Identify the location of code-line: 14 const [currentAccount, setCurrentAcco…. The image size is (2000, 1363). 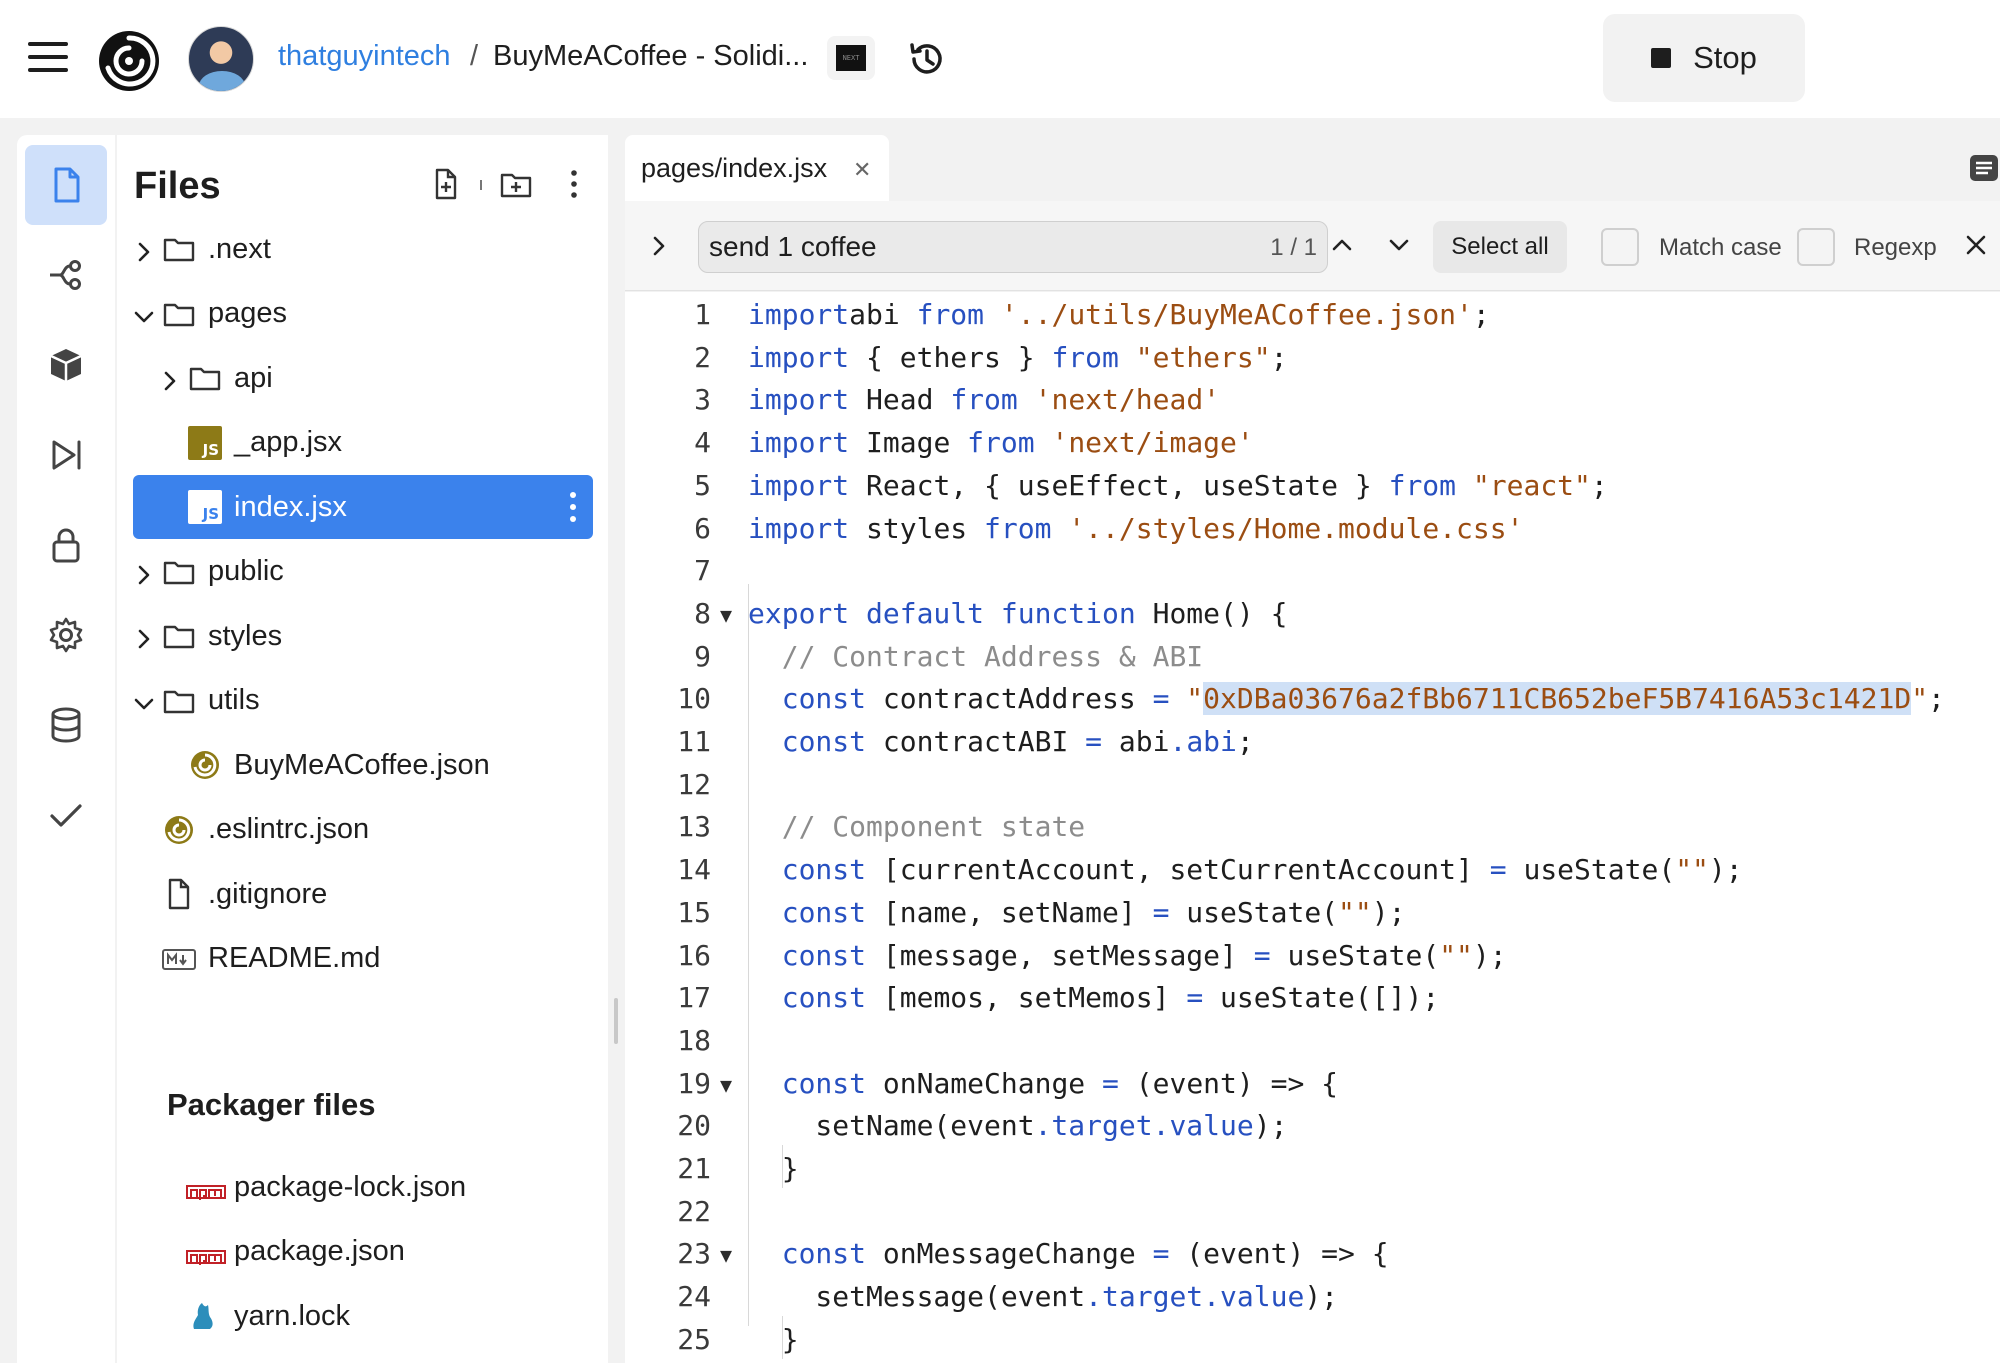
(1312, 868).